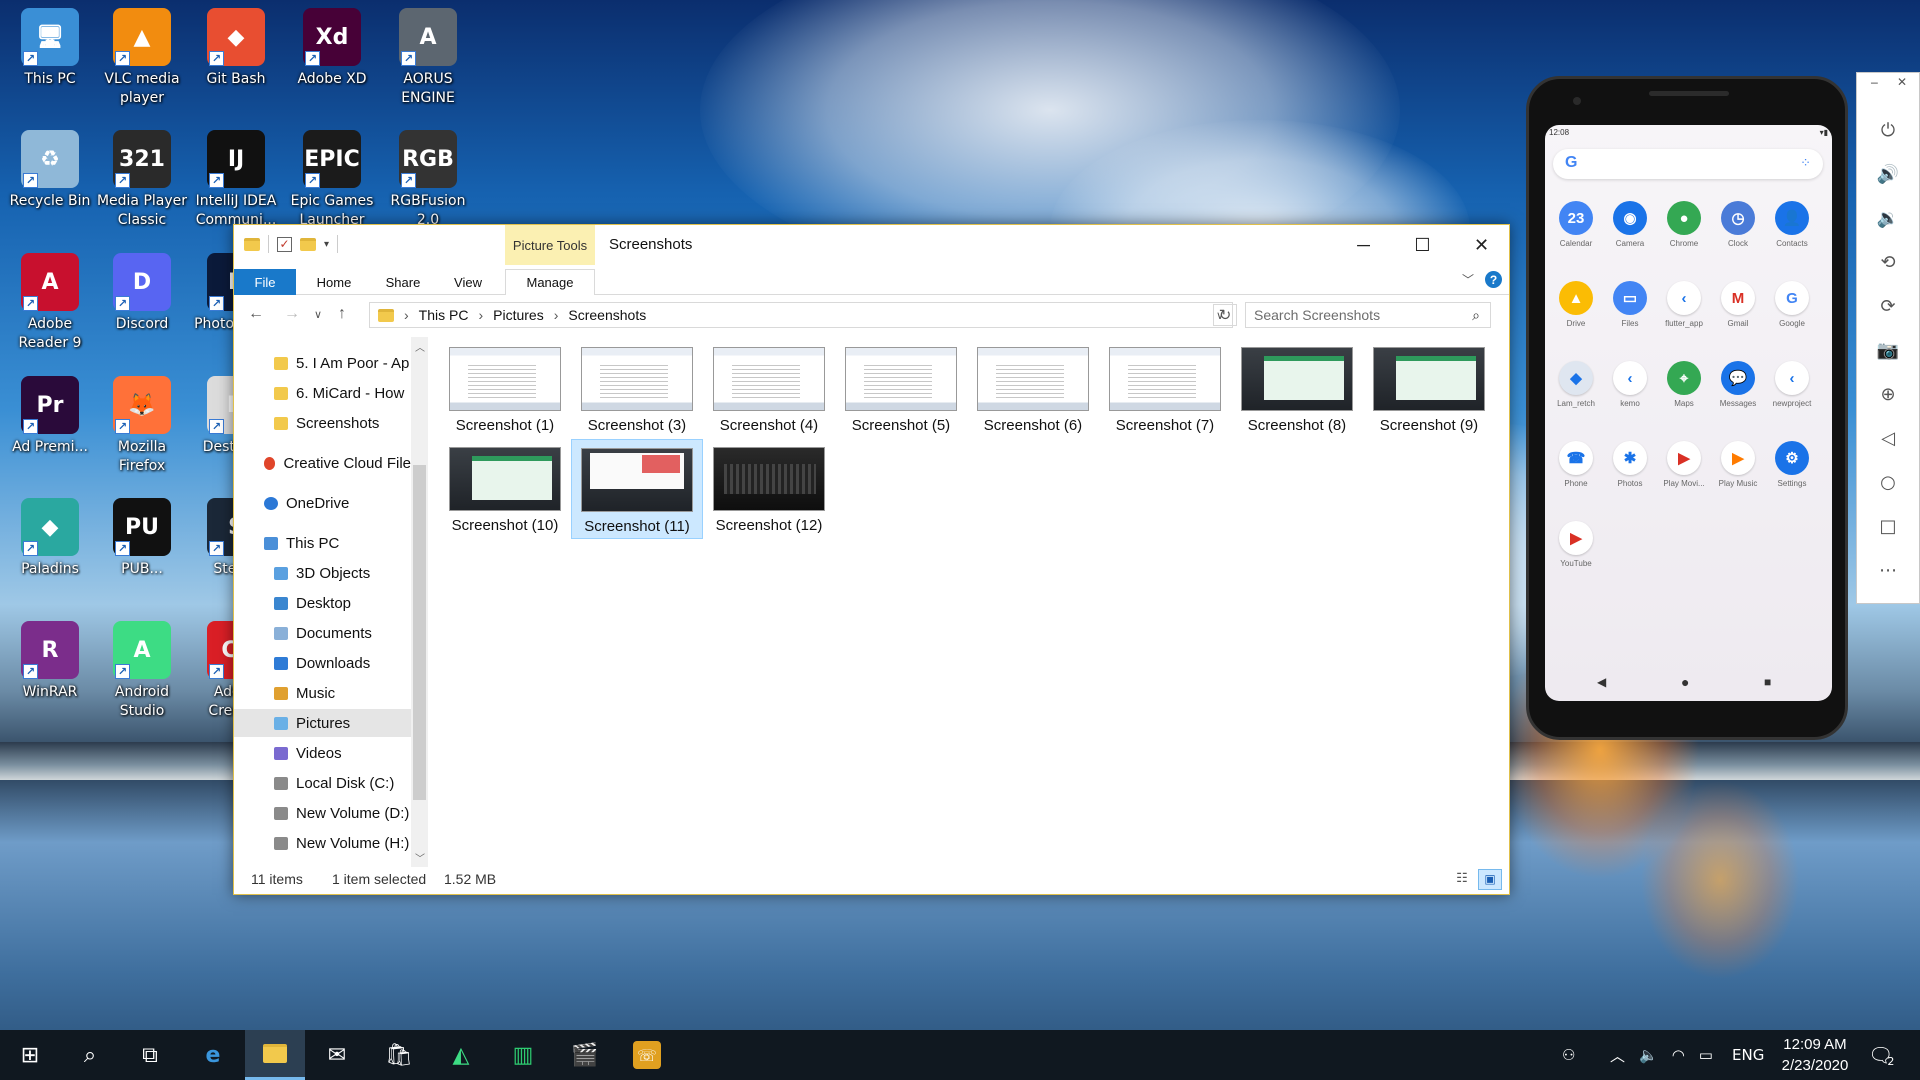 This screenshot has height=1080, width=1920. Describe the element at coordinates (318, 314) in the screenshot. I see `recent-locations-button: ∨` at that location.